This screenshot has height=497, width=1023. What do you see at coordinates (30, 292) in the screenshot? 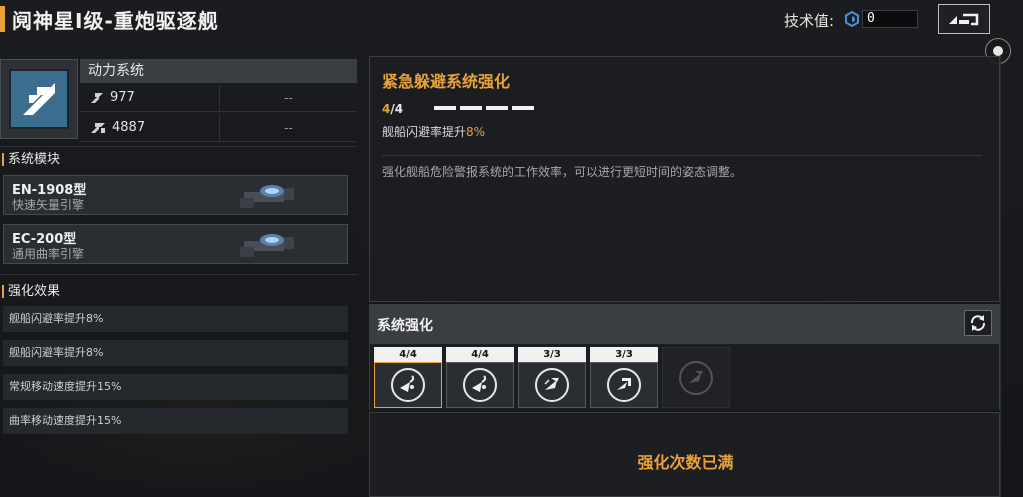
I see `effects-heading: 强化效果` at bounding box center [30, 292].